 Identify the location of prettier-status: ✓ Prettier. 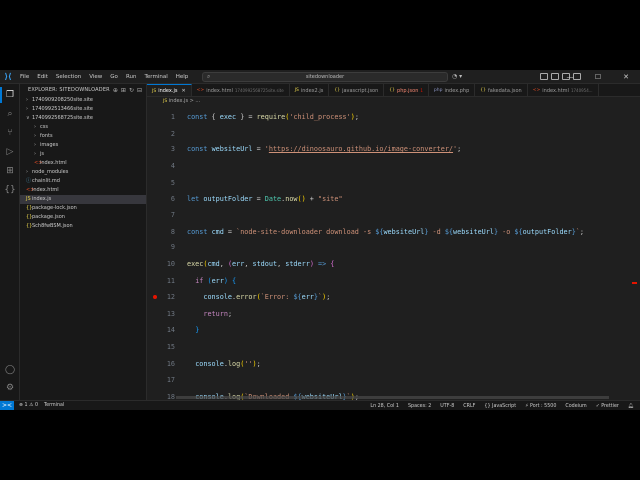
(607, 406).